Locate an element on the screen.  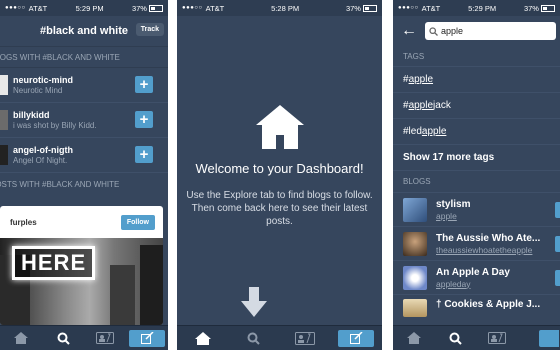
section-header-tags: TAGS is located at coordinates (414, 56).